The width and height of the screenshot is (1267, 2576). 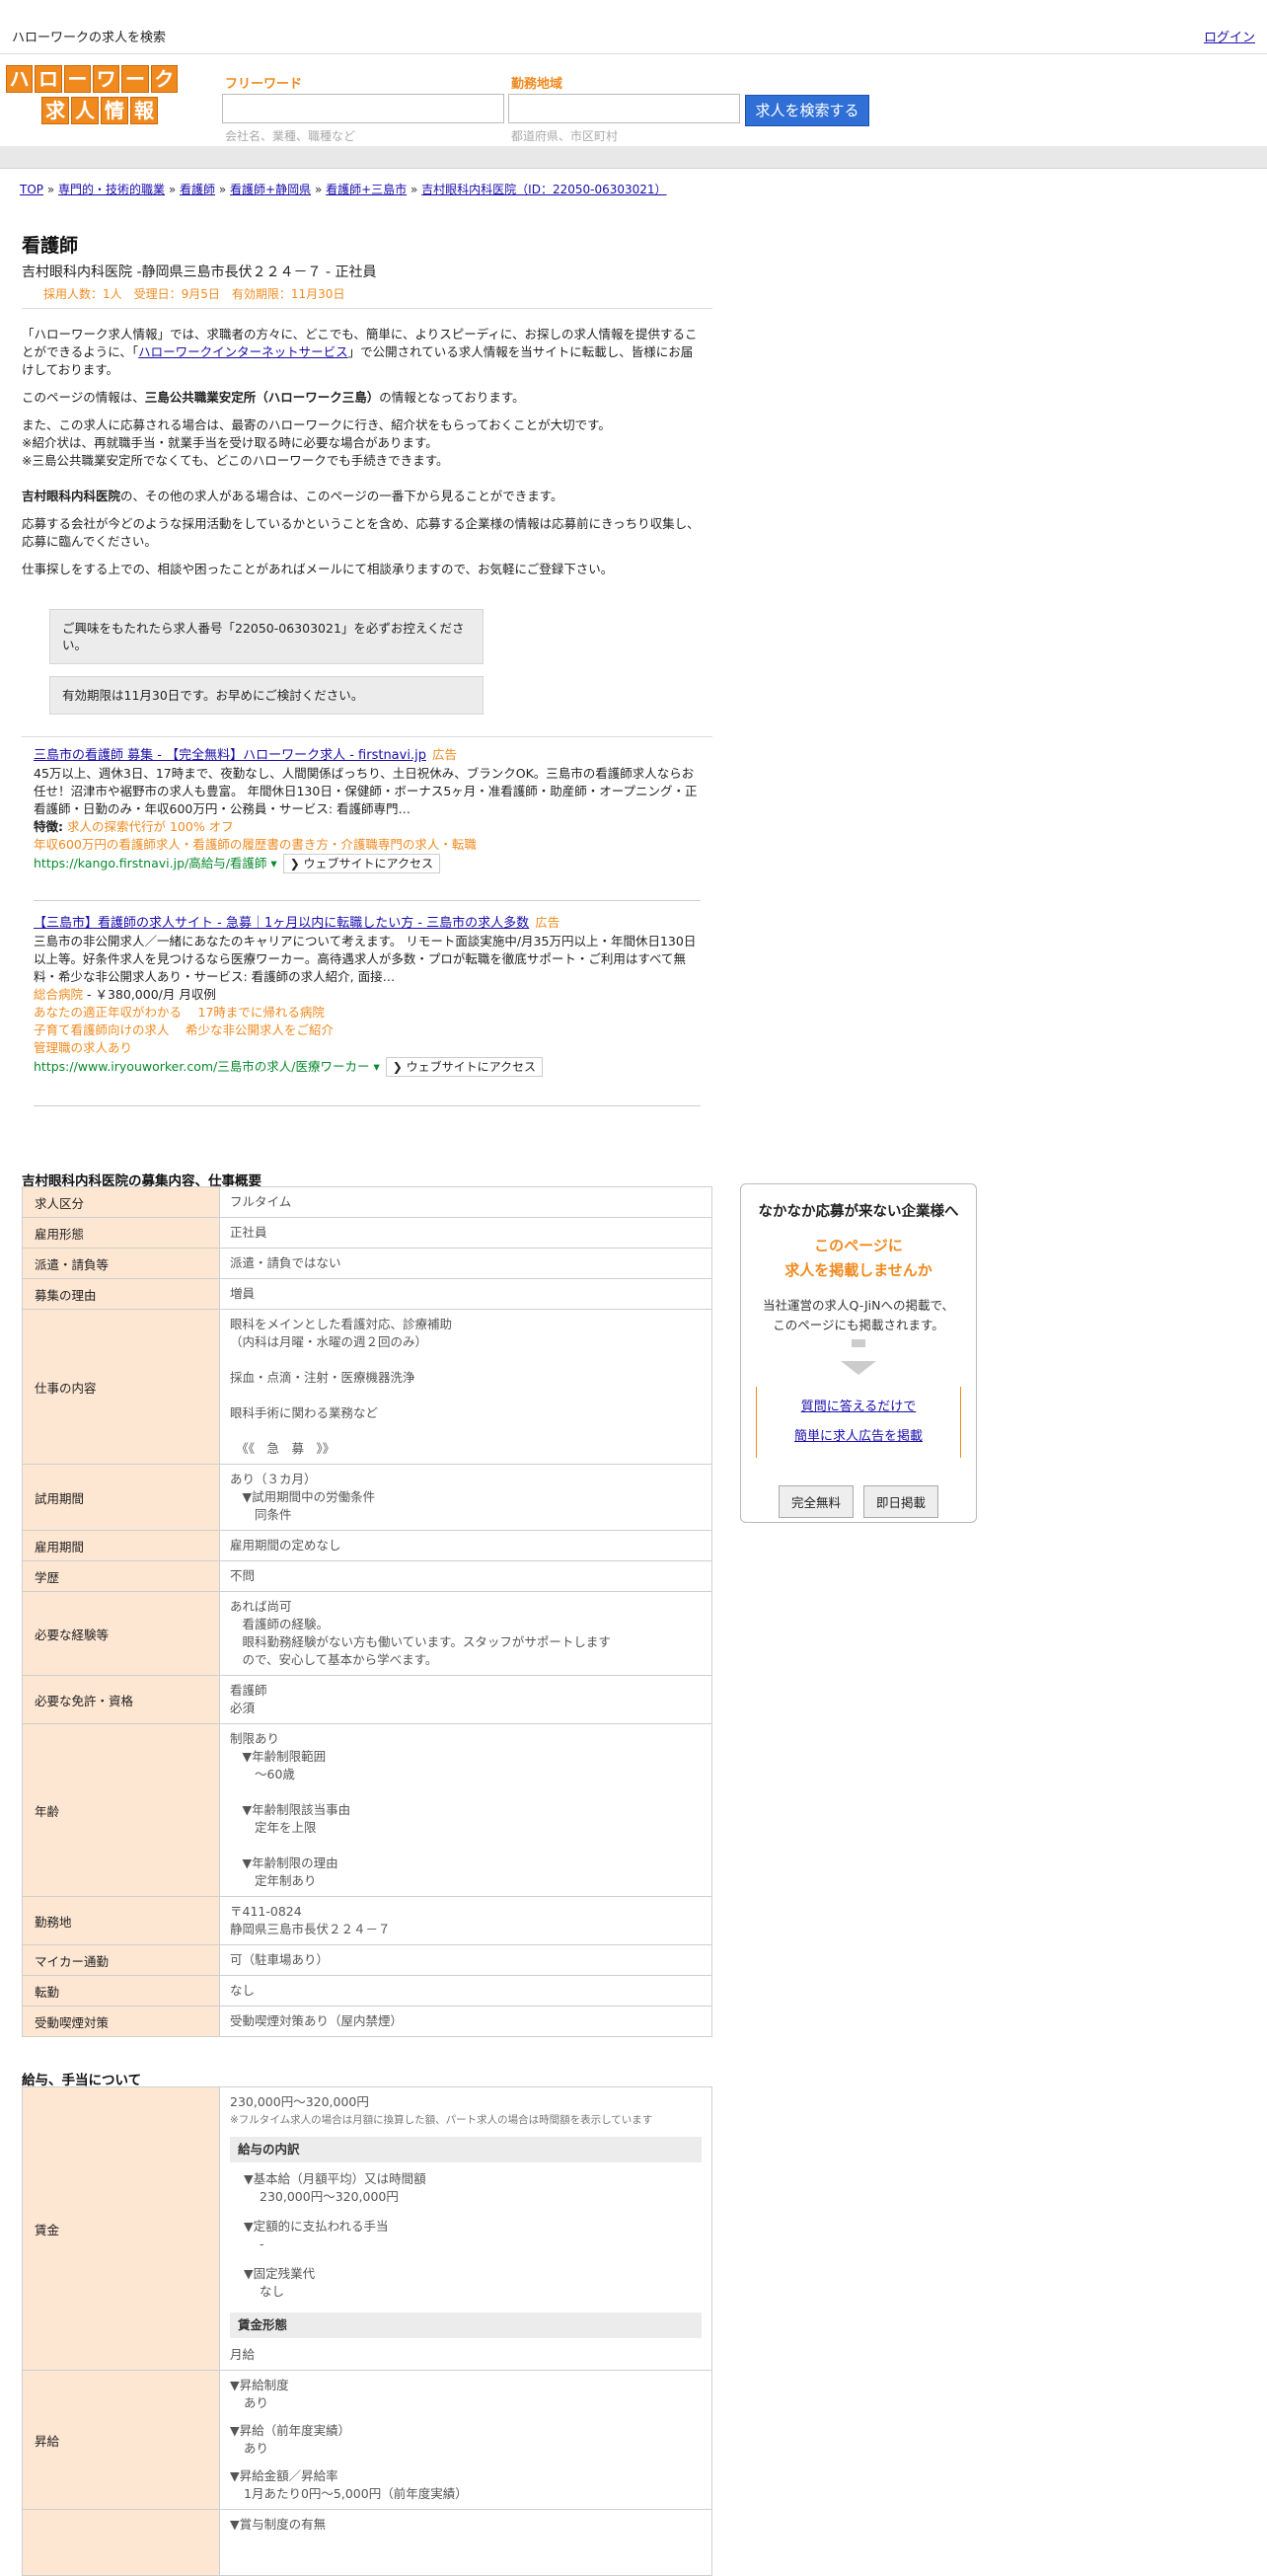 I want to click on logo-char: ハ, so click(x=20, y=79).